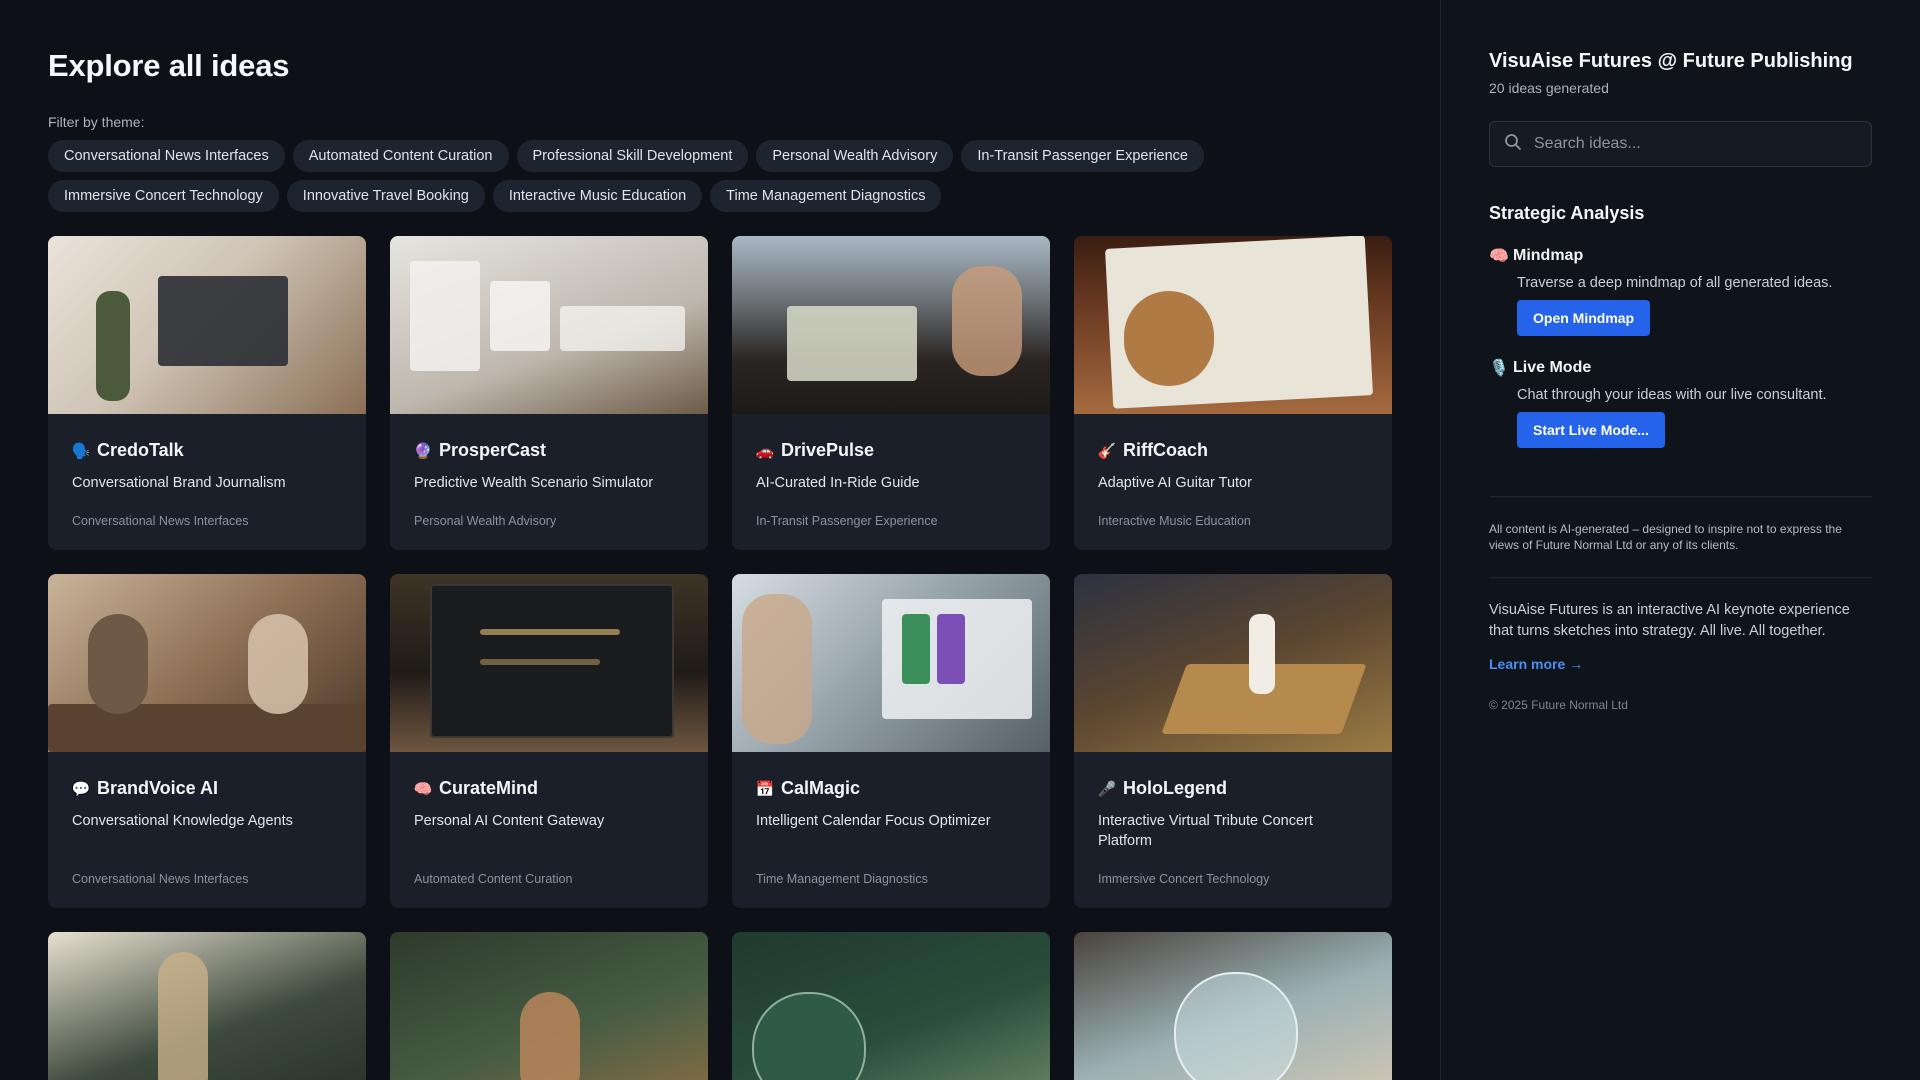  What do you see at coordinates (1184, 879) in the screenshot?
I see `card-theme: Immersive Concert Technology` at bounding box center [1184, 879].